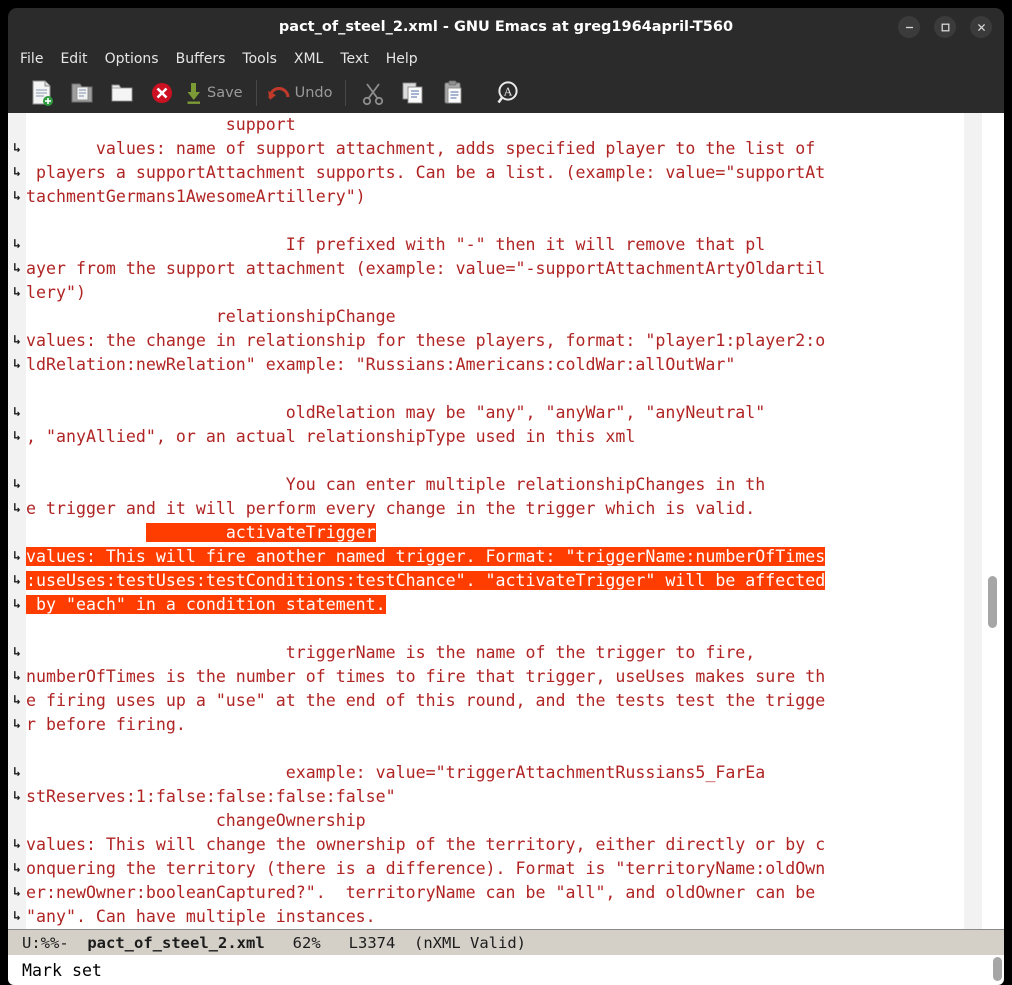  What do you see at coordinates (909, 27) in the screenshot?
I see `minimize-button` at bounding box center [909, 27].